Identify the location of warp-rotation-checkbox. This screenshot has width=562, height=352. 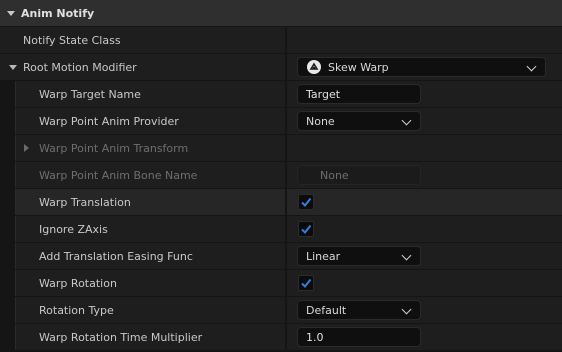
(306, 283).